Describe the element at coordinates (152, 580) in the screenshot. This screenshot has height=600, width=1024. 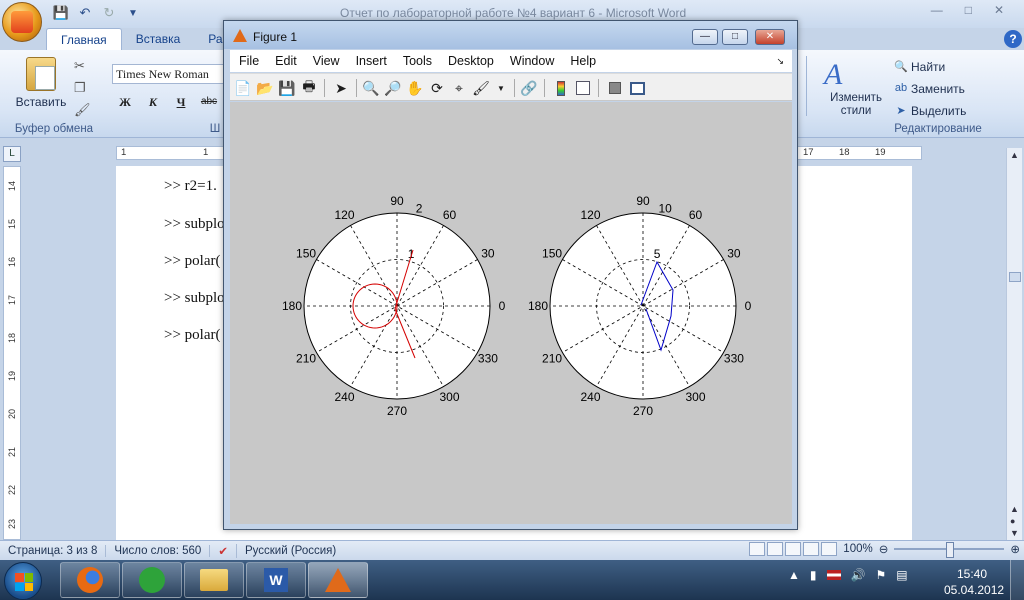
I see `taskbar-network-app` at that location.